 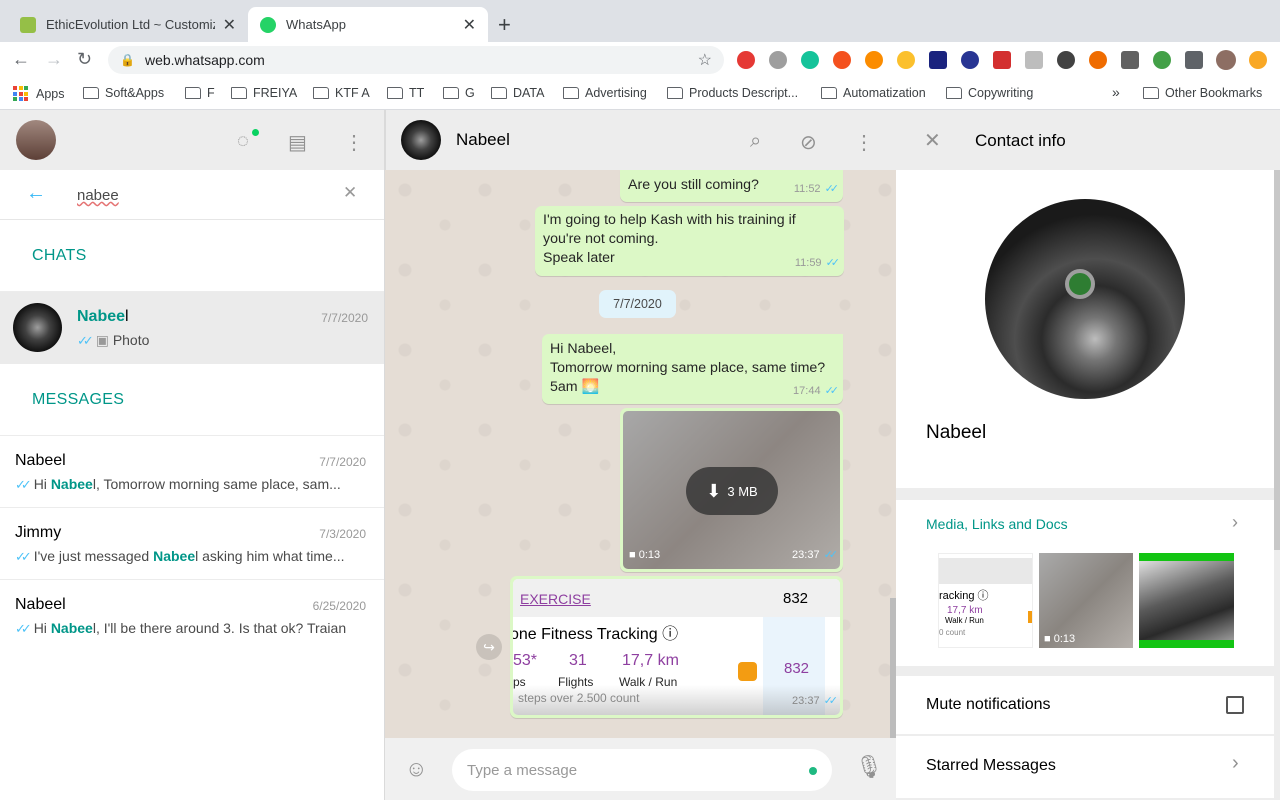 I want to click on outgoing-video-message: ⬇ 3 MB ■ 0:13 23:37 ✓✓, so click(x=731, y=490).